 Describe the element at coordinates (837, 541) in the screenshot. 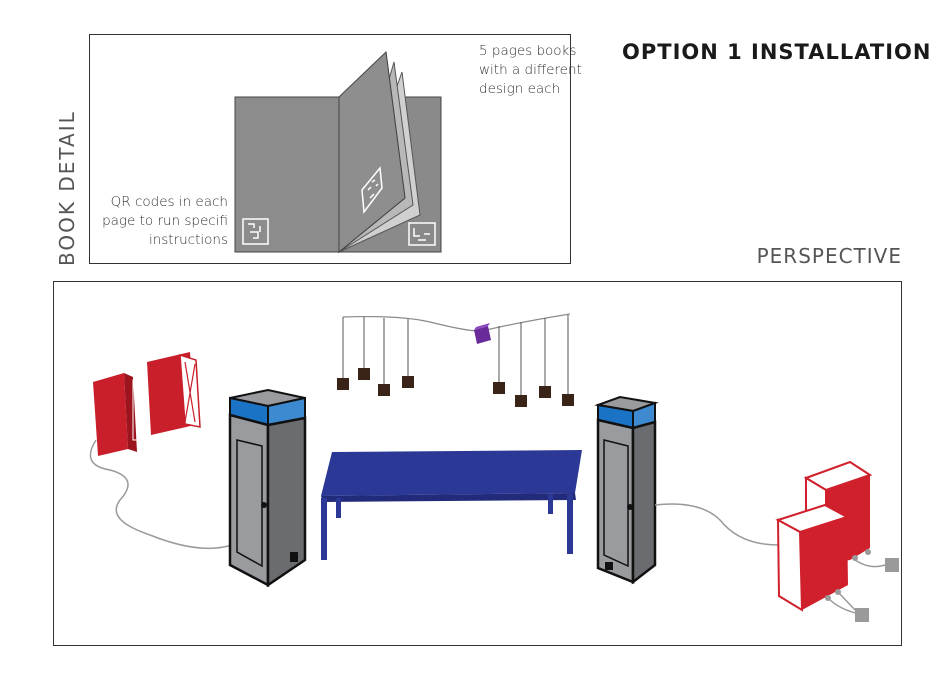

I see `right-speakers-icon` at that location.